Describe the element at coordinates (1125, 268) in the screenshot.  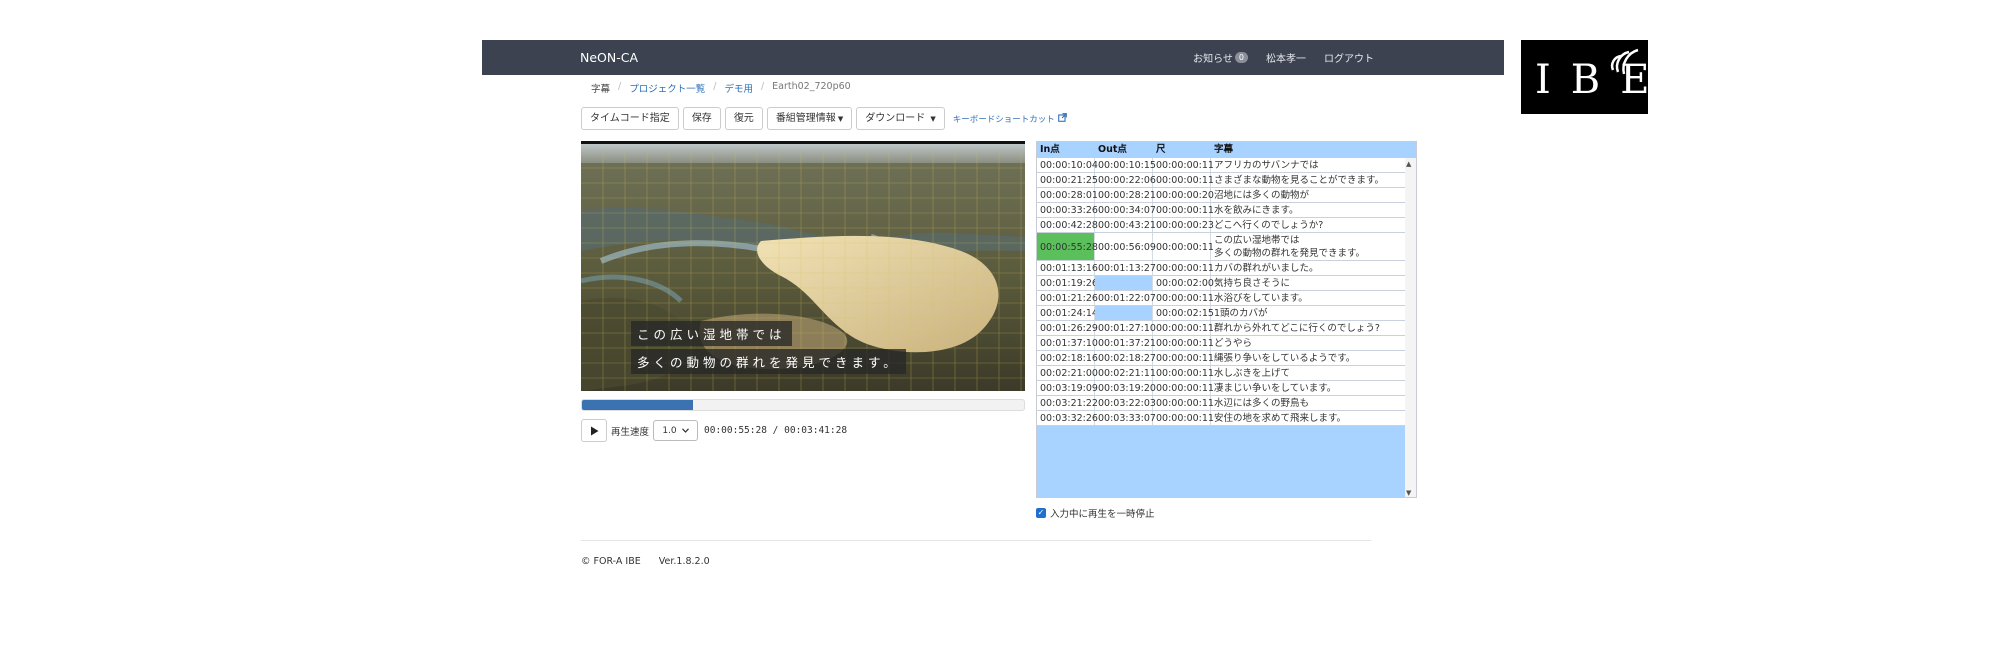
I see `out-cell: 00:01:13:27` at that location.